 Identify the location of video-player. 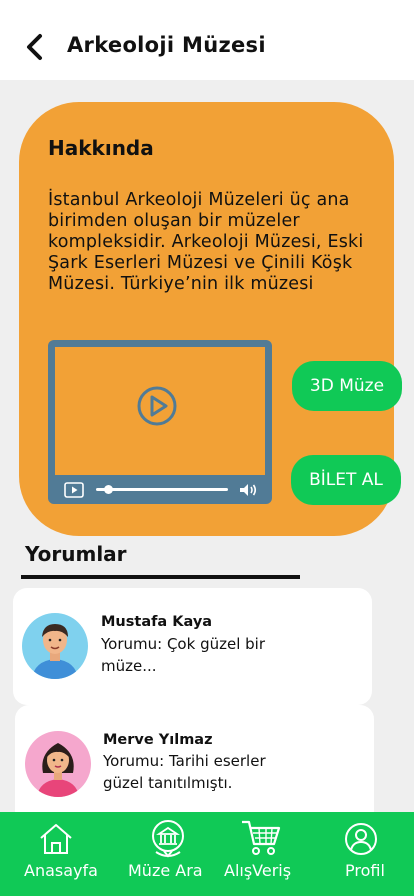
(160, 422).